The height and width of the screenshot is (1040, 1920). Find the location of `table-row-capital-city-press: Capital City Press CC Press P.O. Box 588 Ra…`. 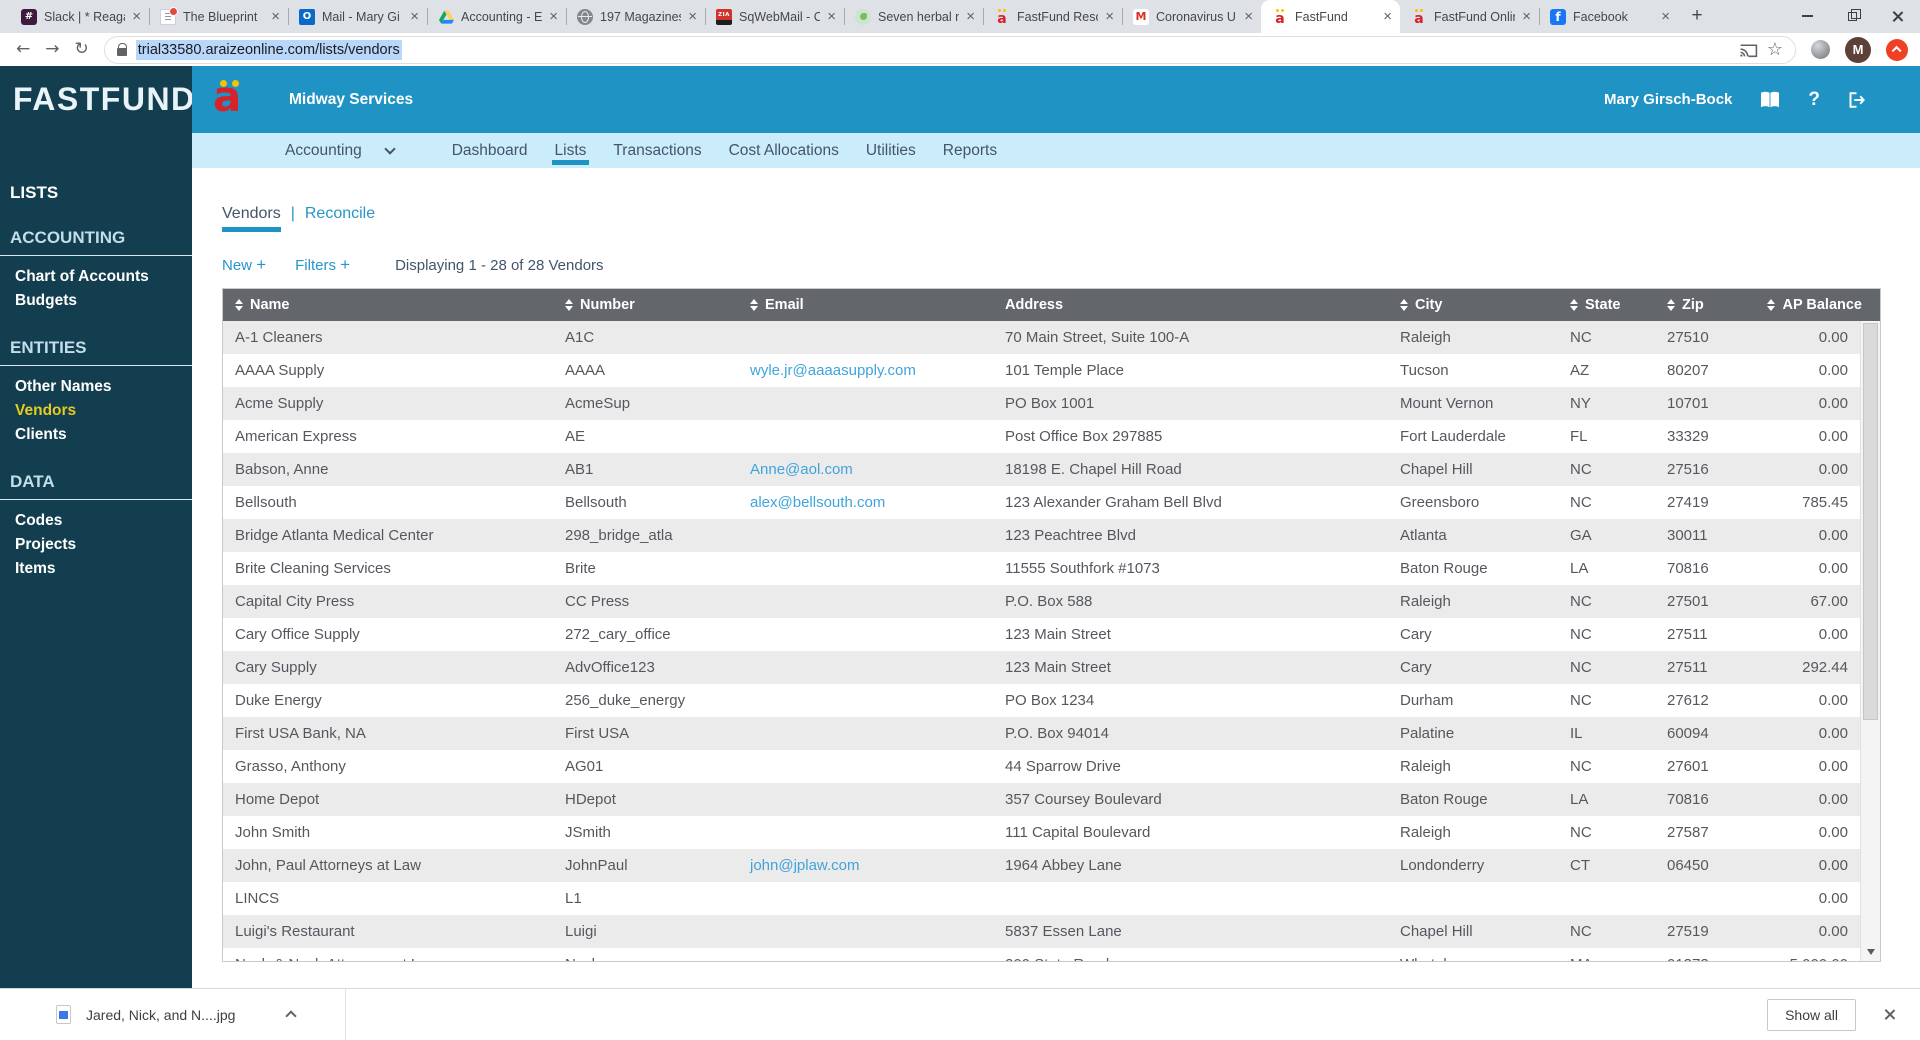

table-row-capital-city-press: Capital City Press CC Press P.O. Box 588 Ra… is located at coordinates (1042, 601).